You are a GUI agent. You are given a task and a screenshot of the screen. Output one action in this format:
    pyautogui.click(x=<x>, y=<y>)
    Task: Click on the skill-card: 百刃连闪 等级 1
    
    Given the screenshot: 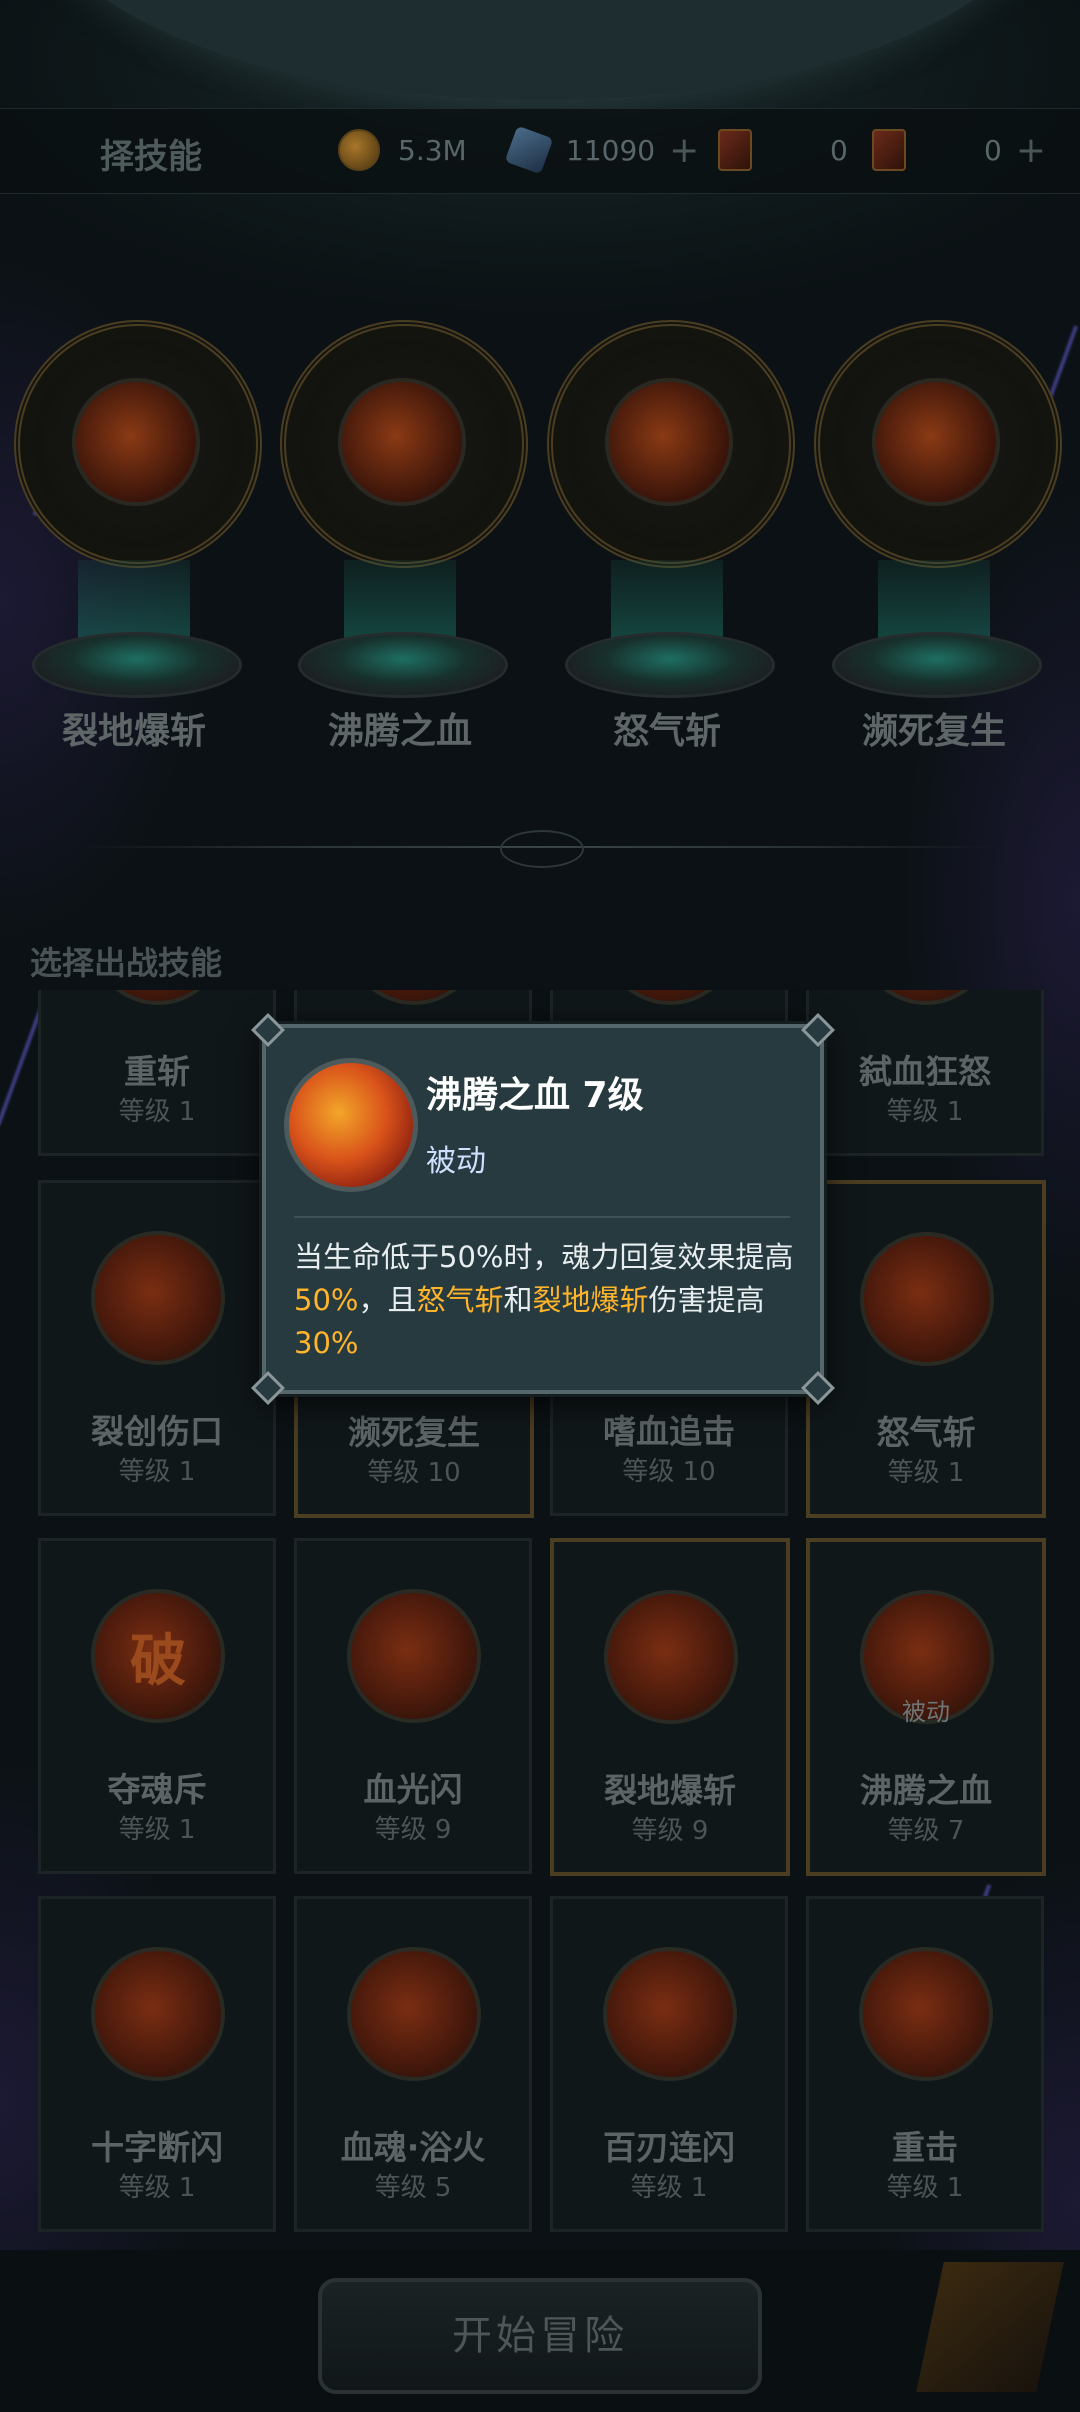 What is the action you would take?
    pyautogui.click(x=669, y=2064)
    